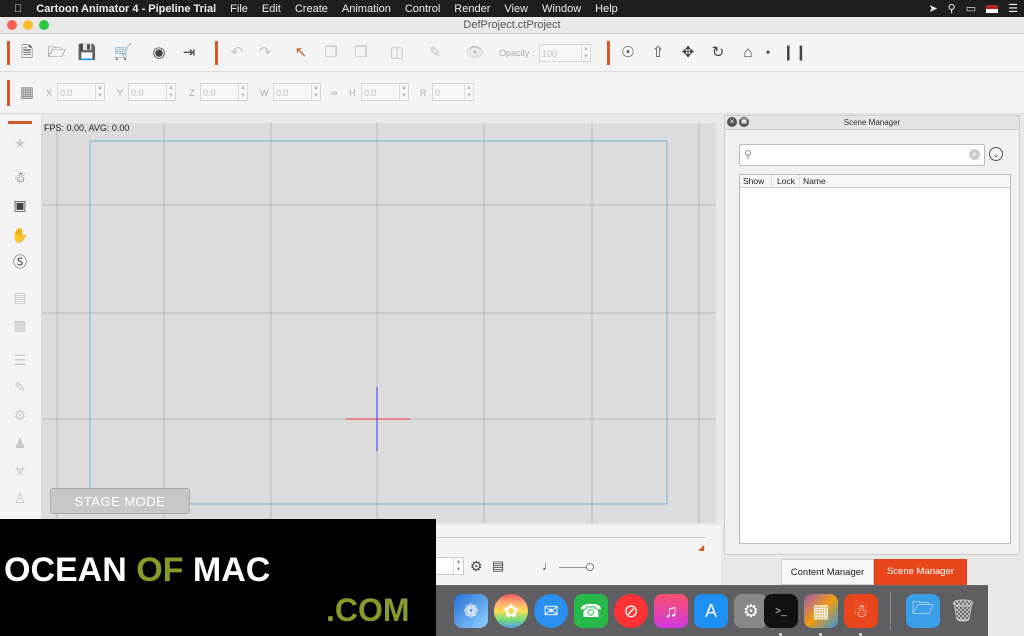 This screenshot has width=1024, height=636. Describe the element at coordinates (475, 53) in the screenshot. I see `visibility-eye-icon: 👁` at that location.